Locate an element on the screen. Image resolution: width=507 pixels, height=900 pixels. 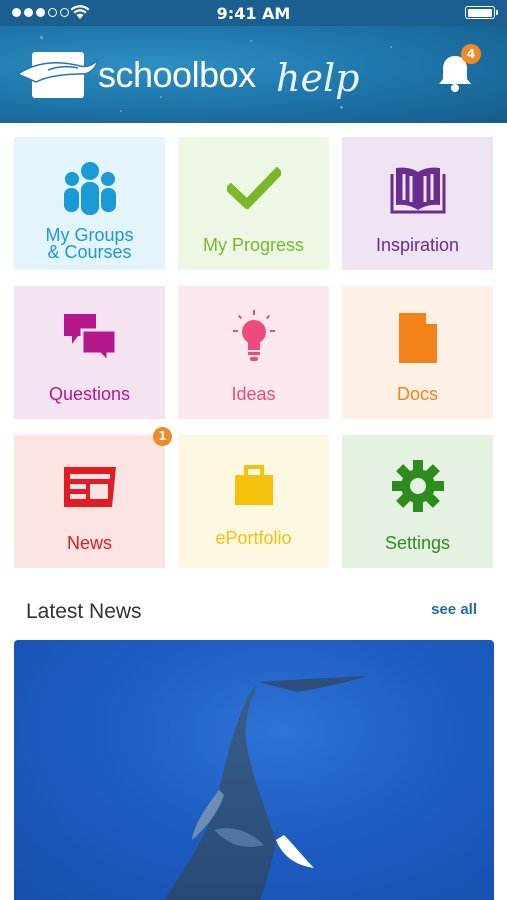
tile-settings: Settings is located at coordinates (417, 501).